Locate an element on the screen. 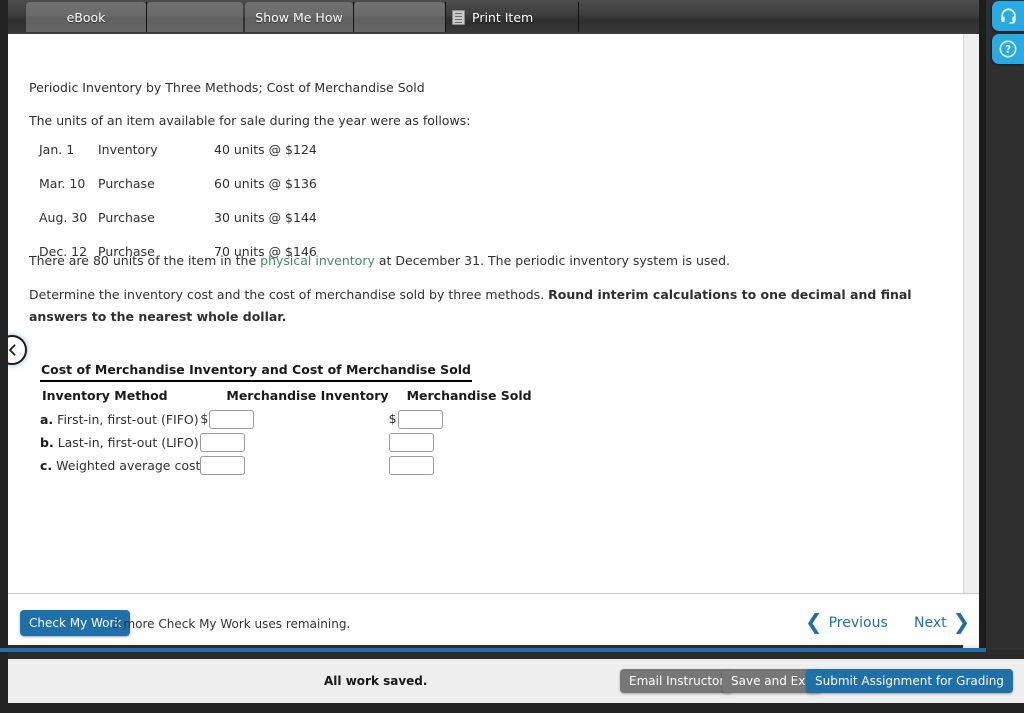 The width and height of the screenshot is (1024, 713). wac-sold-cell is located at coordinates (460, 465).